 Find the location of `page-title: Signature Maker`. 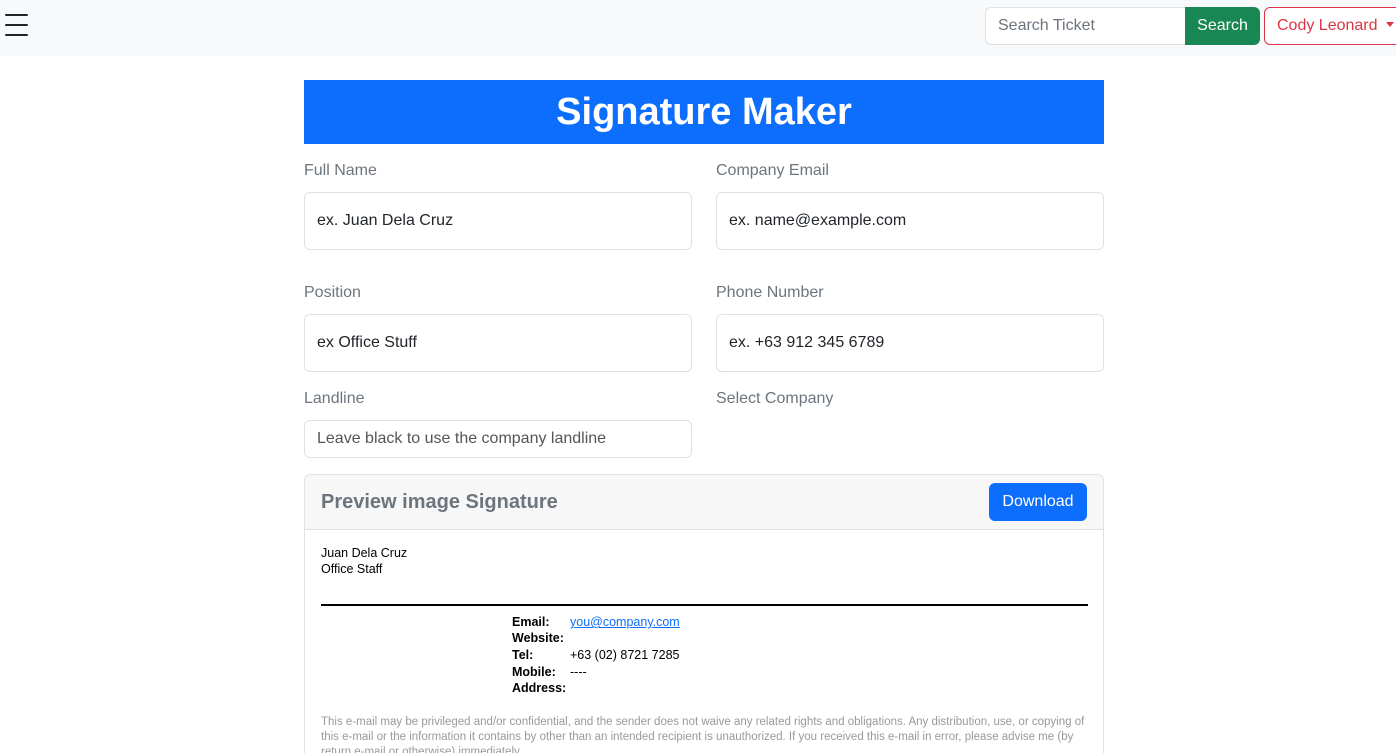

page-title: Signature Maker is located at coordinates (704, 112).